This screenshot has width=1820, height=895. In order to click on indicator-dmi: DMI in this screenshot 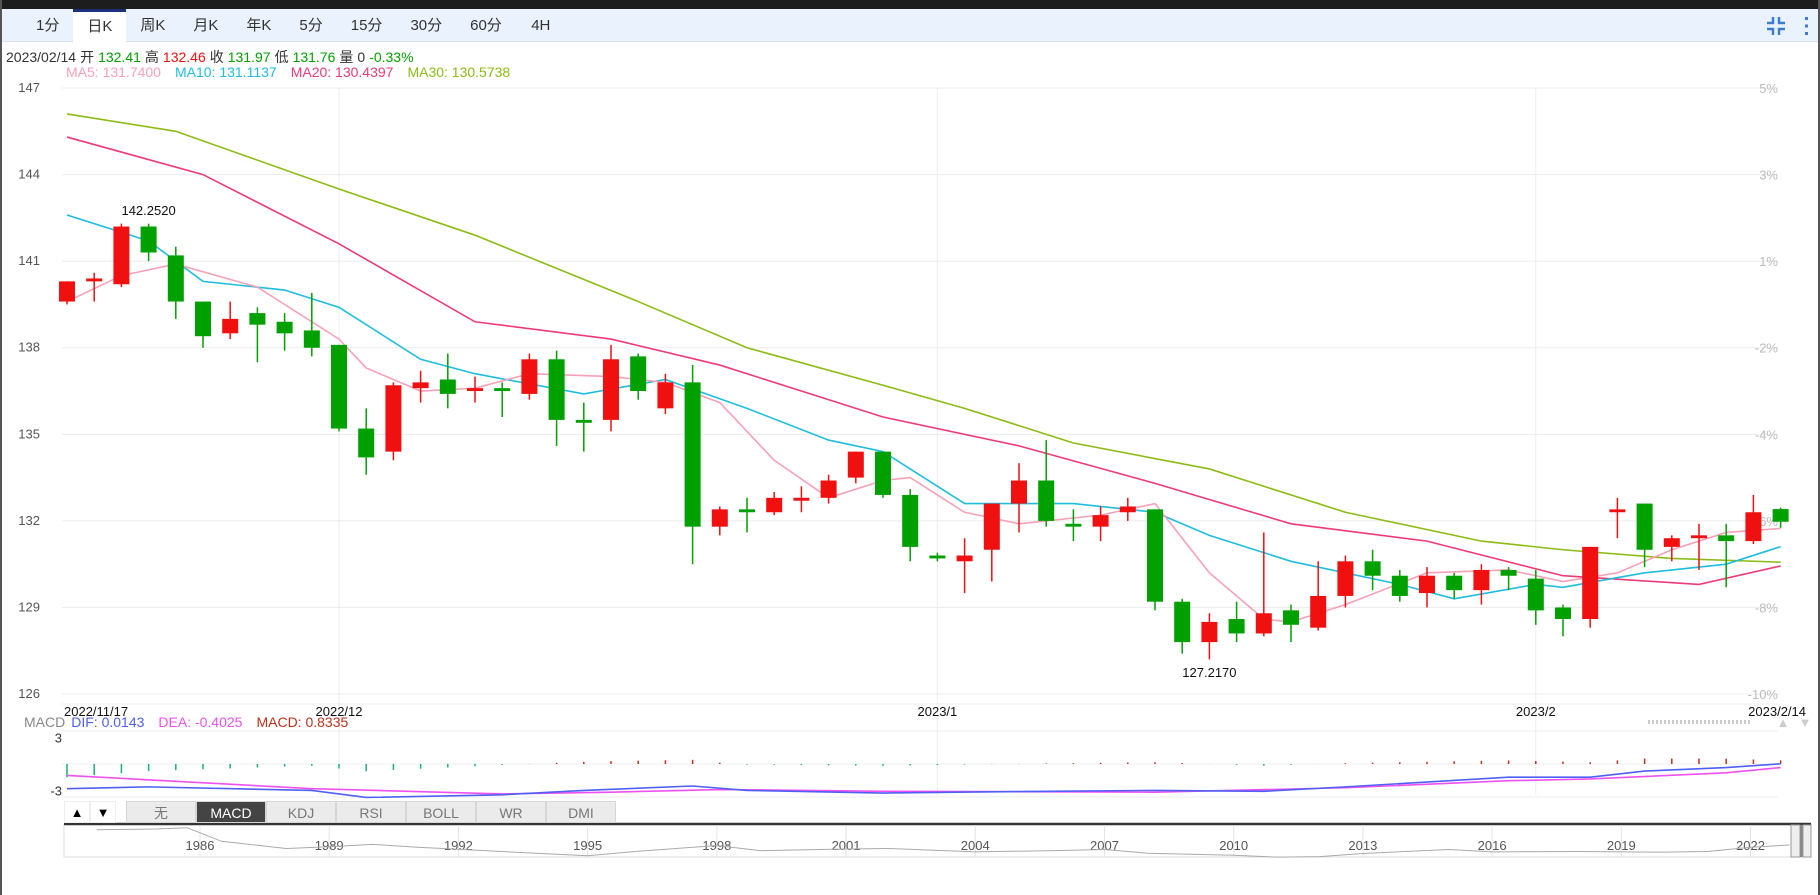, I will do `click(581, 812)`.